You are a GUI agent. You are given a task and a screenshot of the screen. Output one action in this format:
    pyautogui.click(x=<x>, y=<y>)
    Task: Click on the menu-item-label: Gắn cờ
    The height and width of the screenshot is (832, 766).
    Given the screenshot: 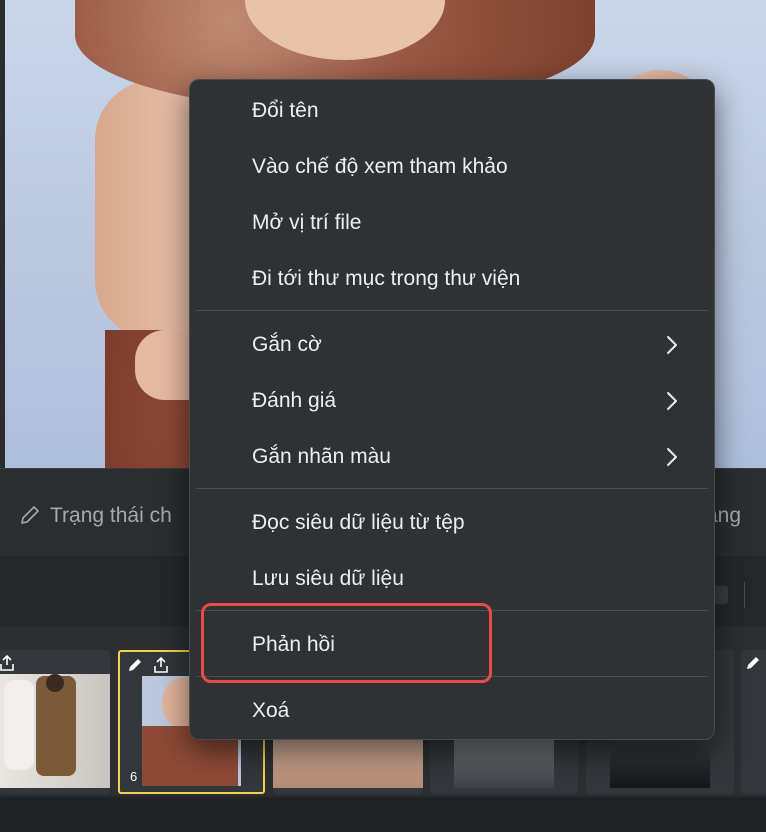 What is the action you would take?
    pyautogui.click(x=287, y=344)
    